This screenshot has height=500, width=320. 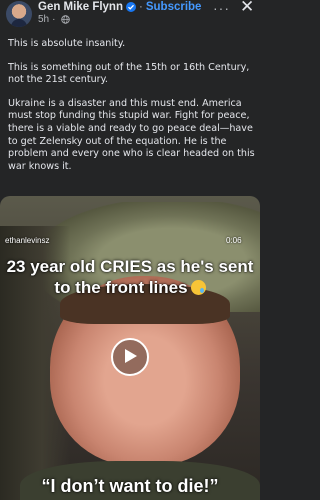 What do you see at coordinates (27, 240) in the screenshot?
I see `video-uploader: ethanlevinsz` at bounding box center [27, 240].